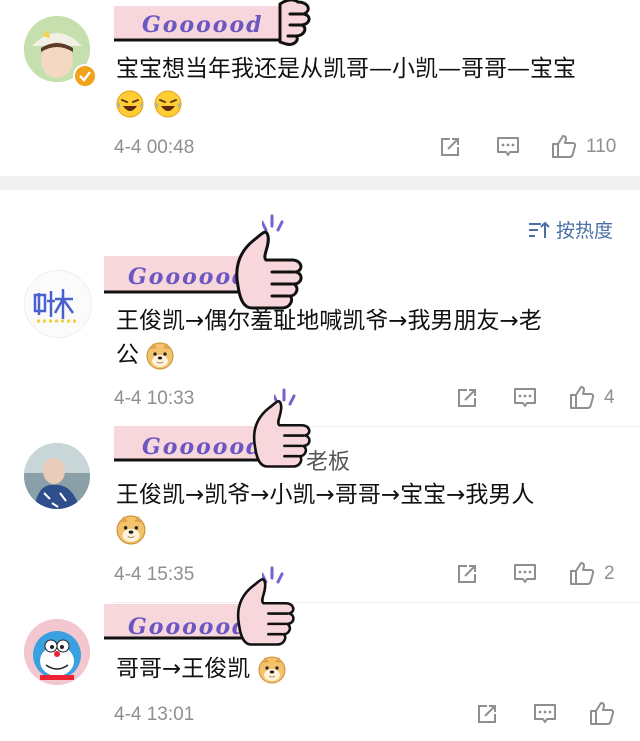 The image size is (640, 741). I want to click on sort-by-hot-button: 按热度, so click(570, 229).